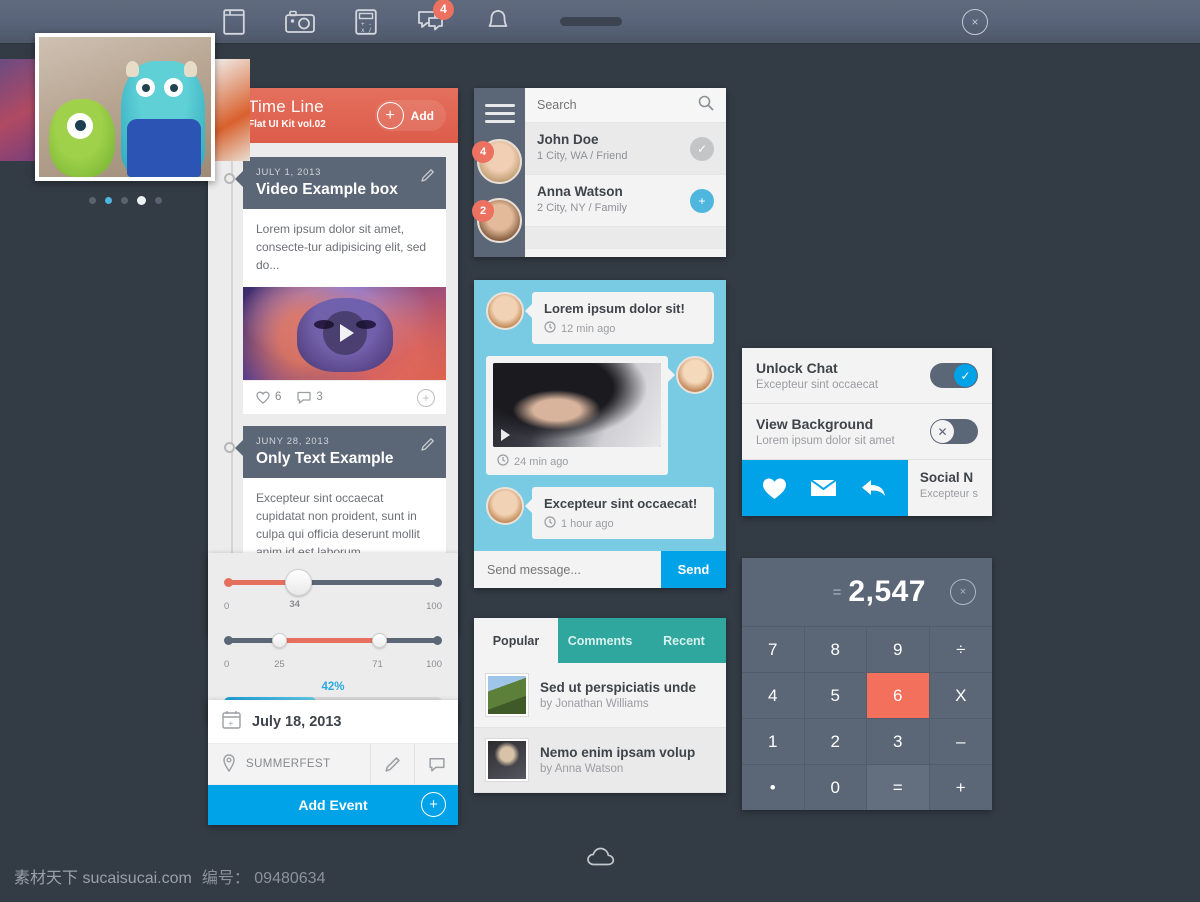 The width and height of the screenshot is (1200, 902). I want to click on timeline-video-thumbnail, so click(344, 333).